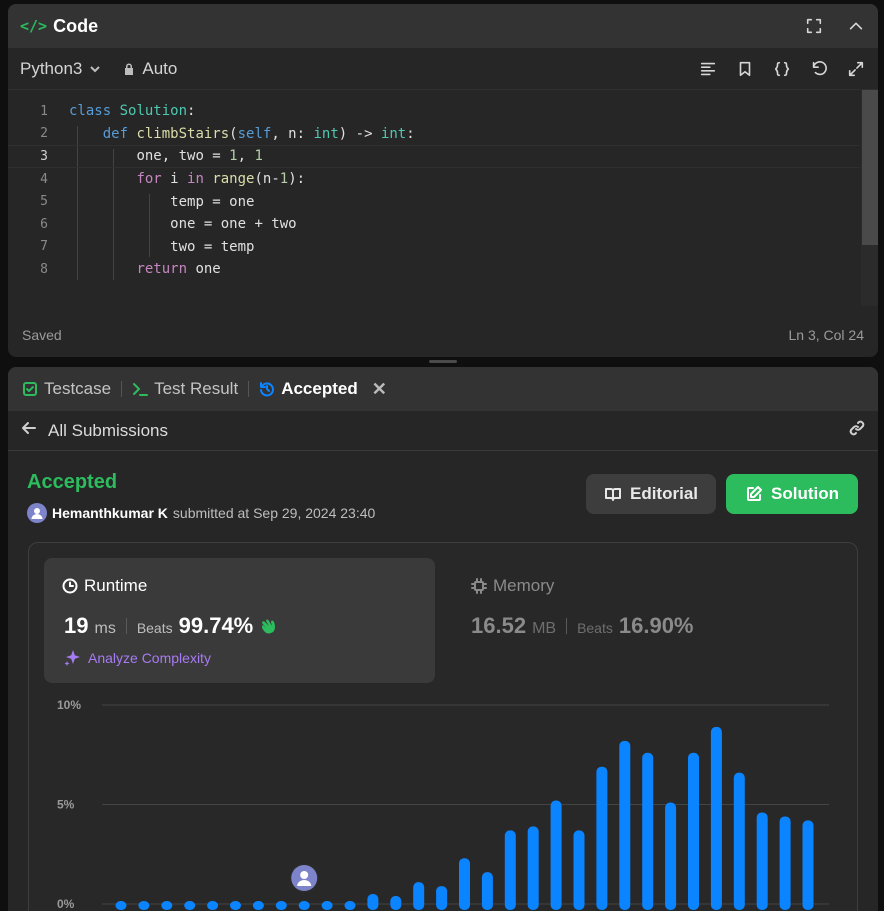  Describe the element at coordinates (479, 586) in the screenshot. I see `chip-icon` at that location.